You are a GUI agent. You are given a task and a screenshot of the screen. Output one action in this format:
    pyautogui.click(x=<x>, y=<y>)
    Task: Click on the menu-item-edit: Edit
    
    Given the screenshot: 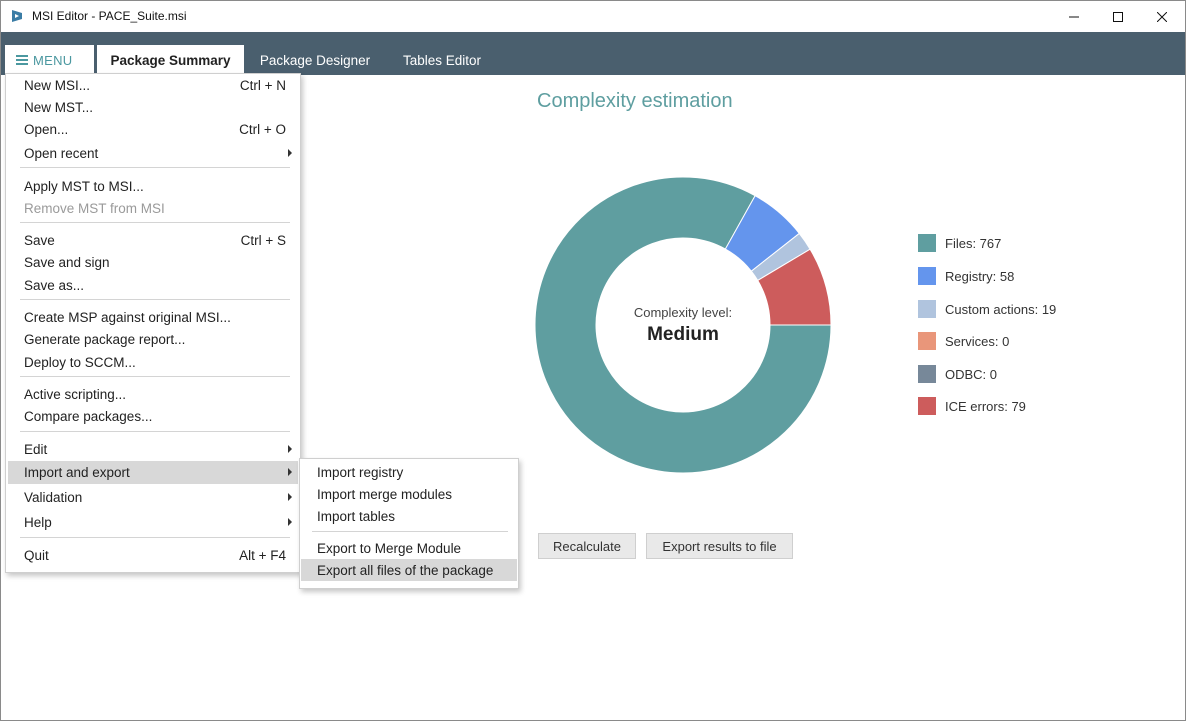 What is the action you would take?
    pyautogui.click(x=153, y=449)
    